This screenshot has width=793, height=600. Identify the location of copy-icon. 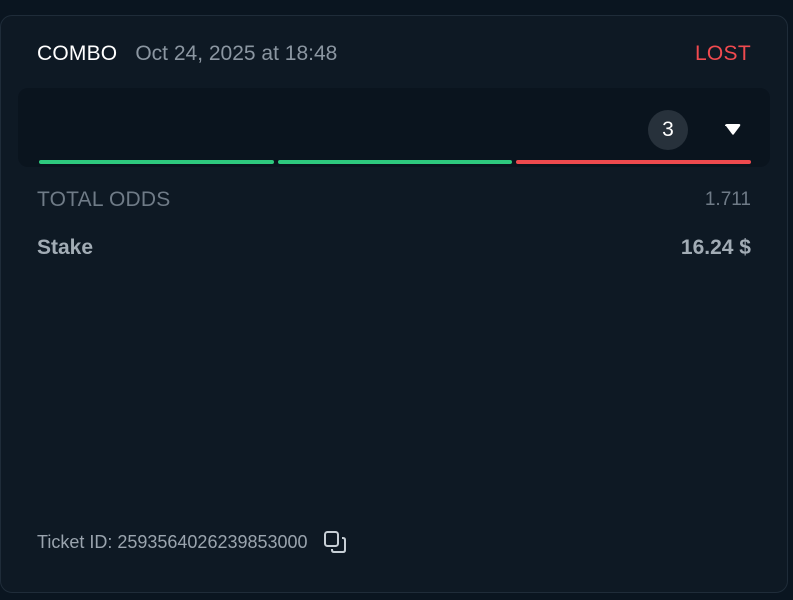
(334, 542).